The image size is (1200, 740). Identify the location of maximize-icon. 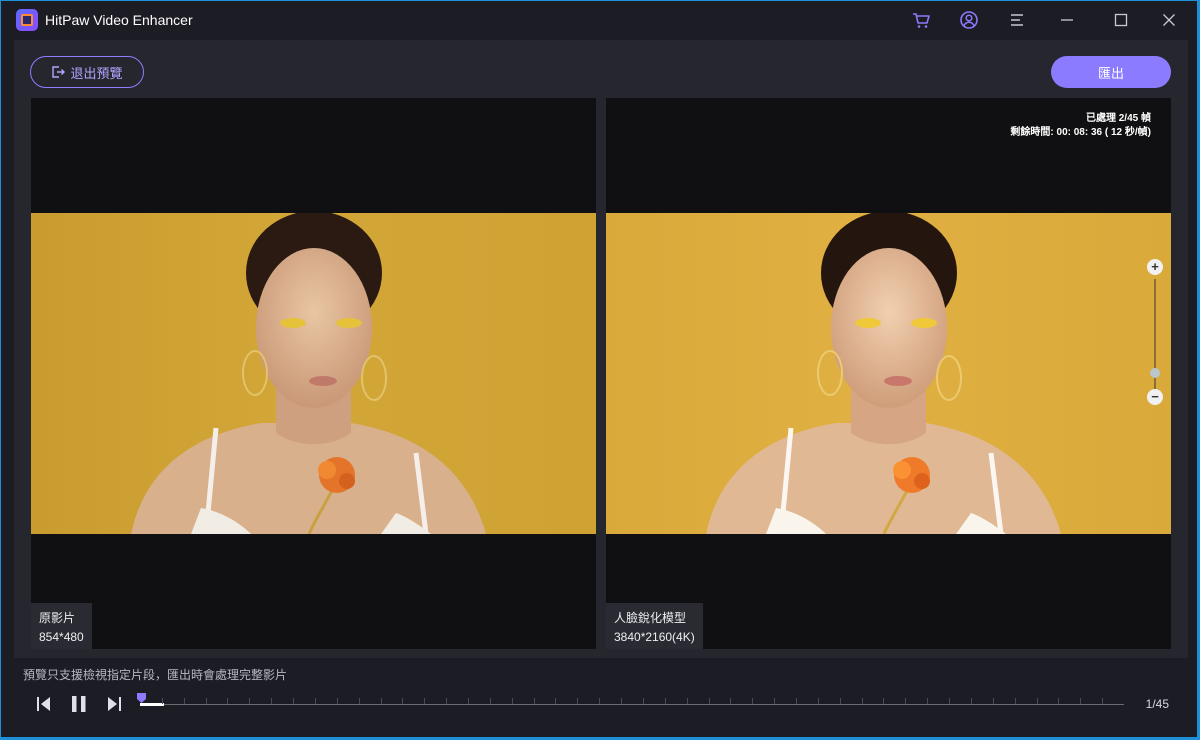
(1121, 20).